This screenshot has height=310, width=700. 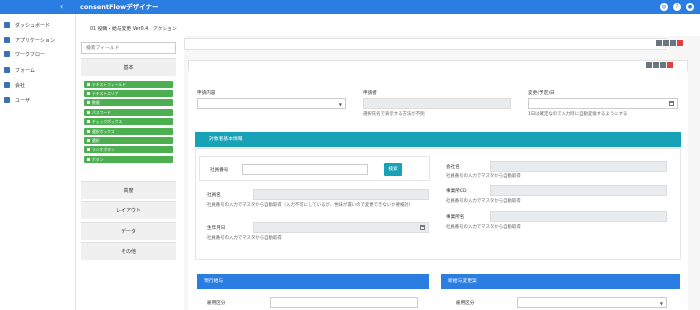 I want to click on sidebar-item-label: 会社, so click(x=20, y=85).